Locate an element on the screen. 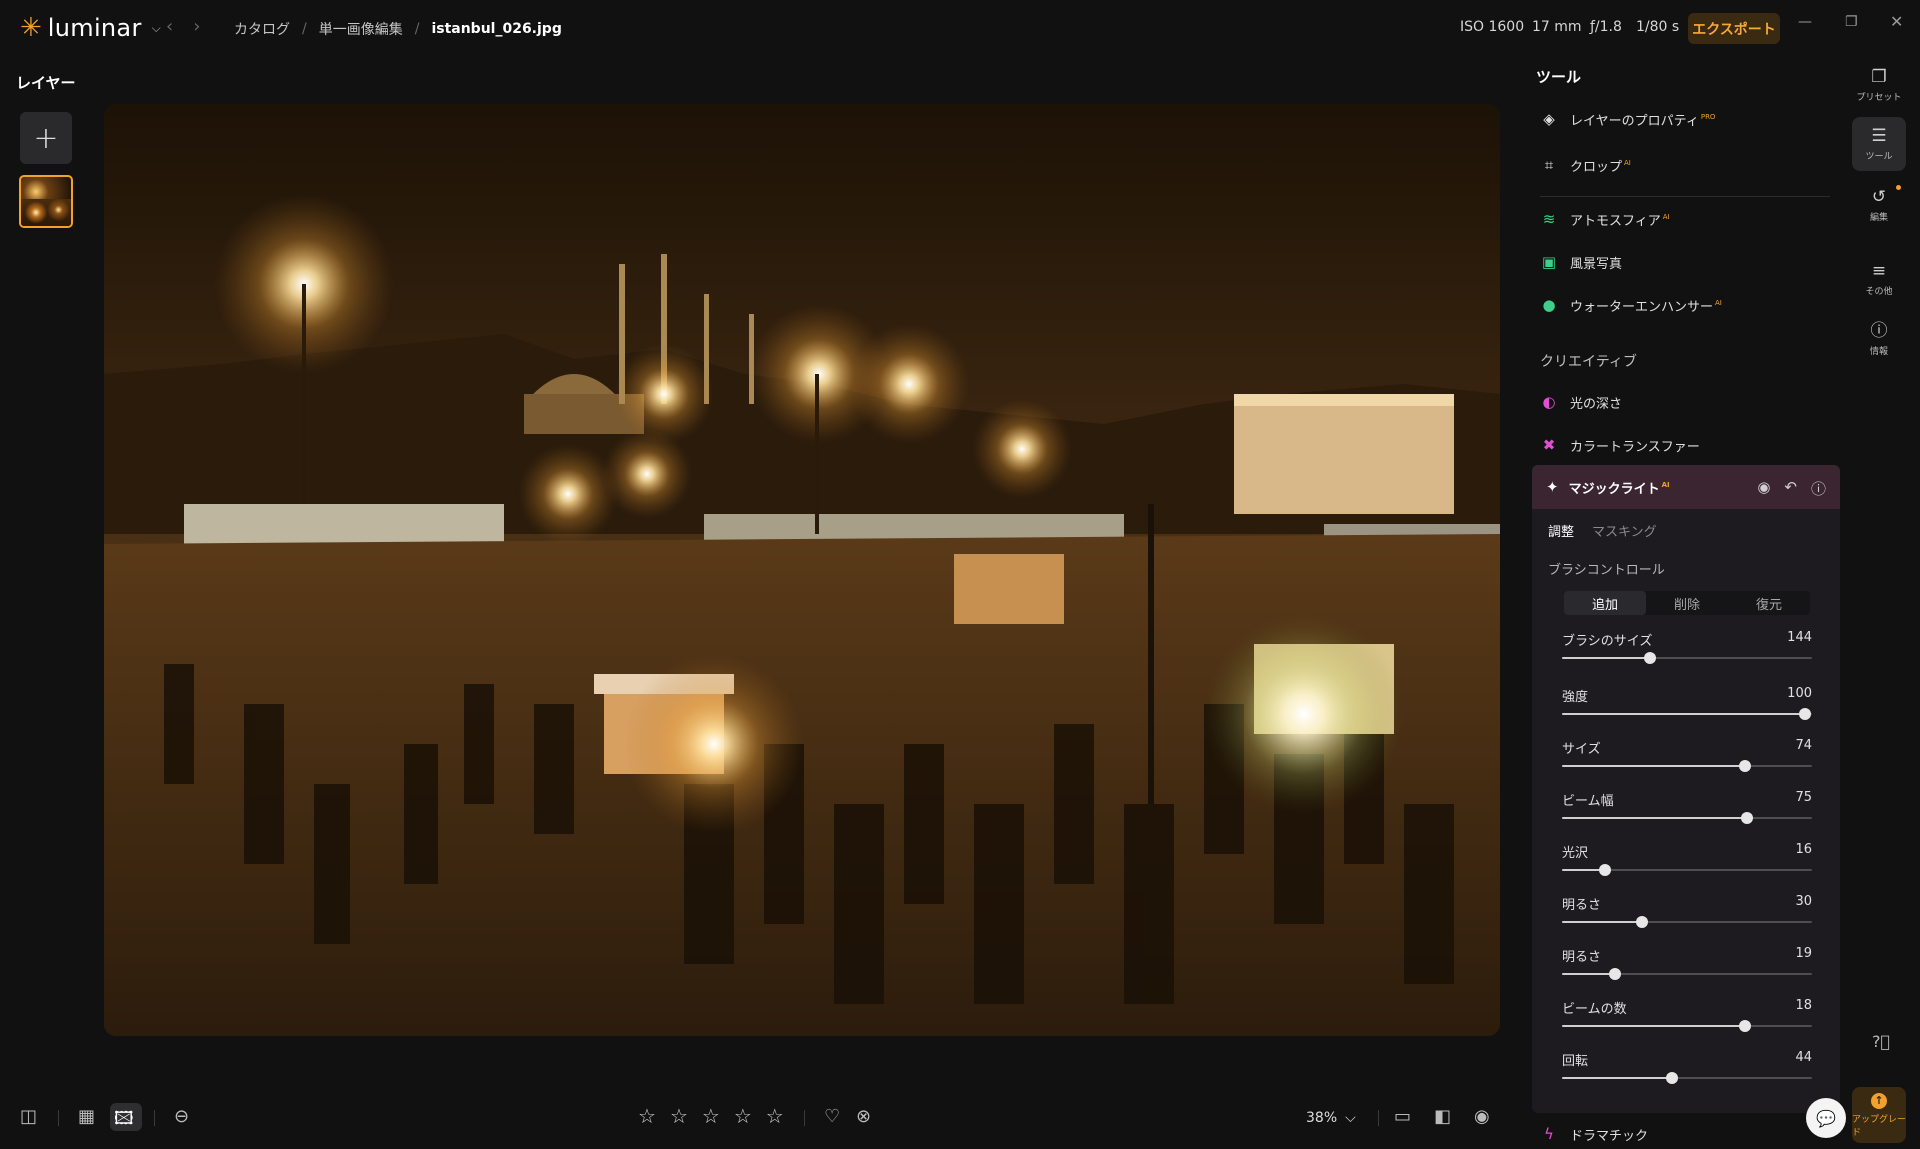 The height and width of the screenshot is (1149, 1920). back-arrow-icon: ‹ is located at coordinates (169, 26).